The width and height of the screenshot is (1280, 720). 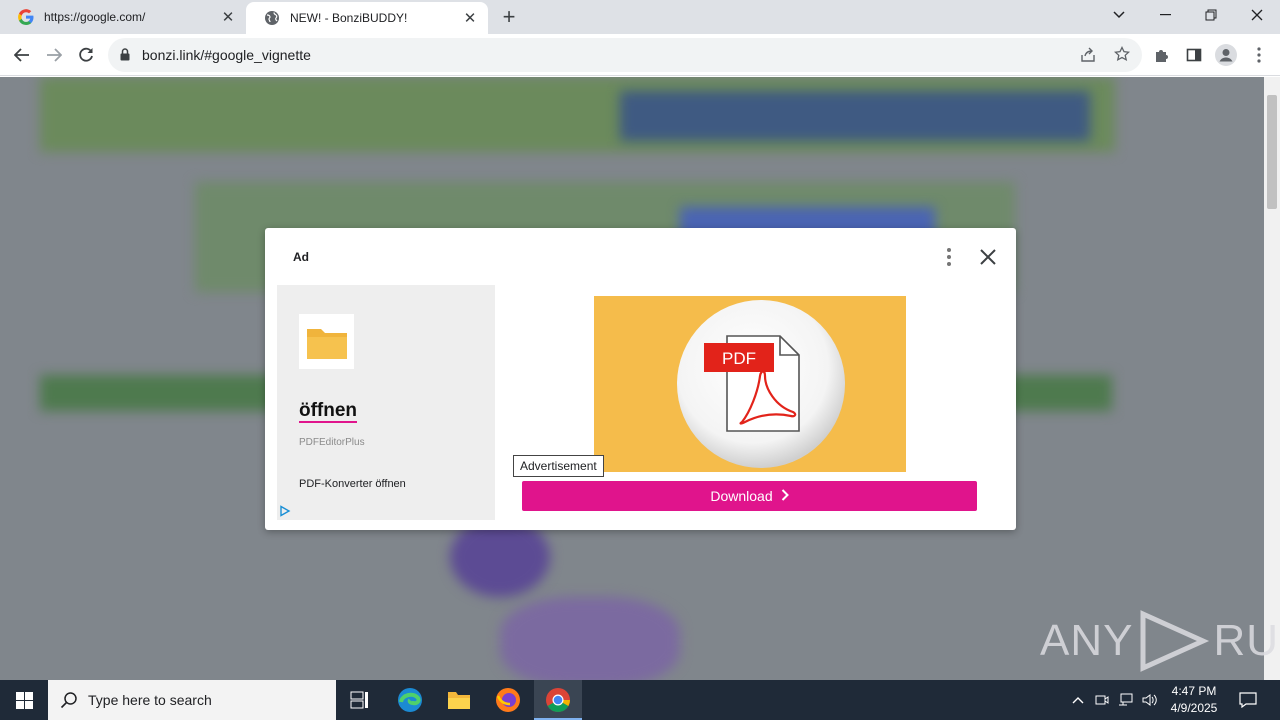 I want to click on page-scrollbar, so click(x=1272, y=378).